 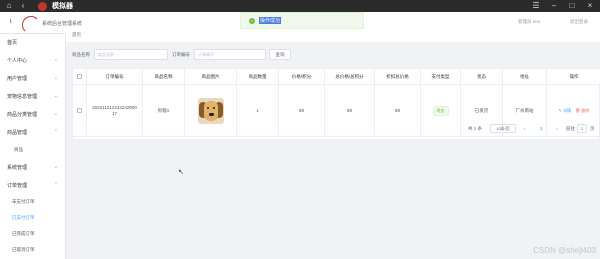 I want to click on product-name-input: 商品名称, so click(x=131, y=54).